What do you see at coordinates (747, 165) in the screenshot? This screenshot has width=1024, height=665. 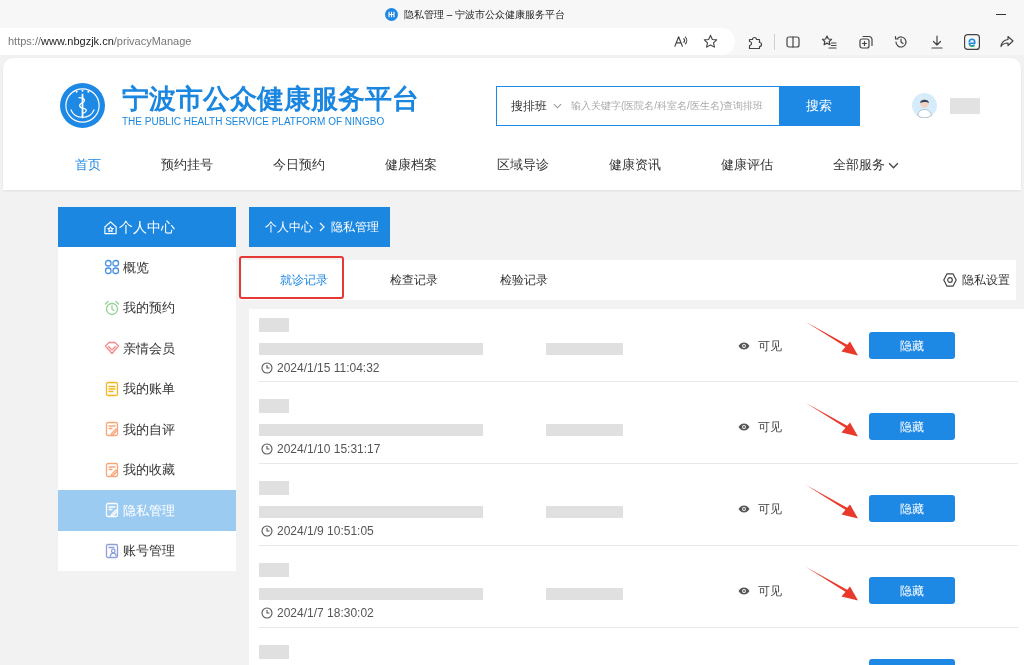 I see `nav-link: 健康评估` at bounding box center [747, 165].